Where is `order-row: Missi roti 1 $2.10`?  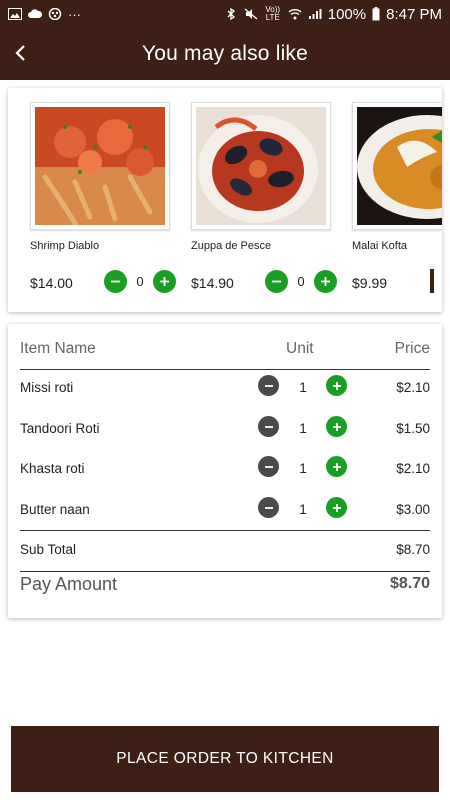
order-row: Missi roti 1 $2.10 is located at coordinates (225, 387).